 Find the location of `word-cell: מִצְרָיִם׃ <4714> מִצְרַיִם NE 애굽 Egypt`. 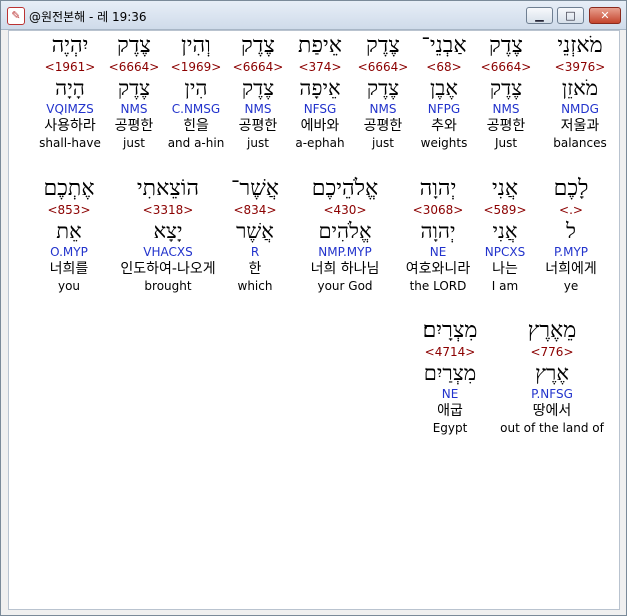

word-cell: מִצְרָיִם׃ <4714> מִצְרַיִם NE 애굽 Egypt is located at coordinates (450, 377).